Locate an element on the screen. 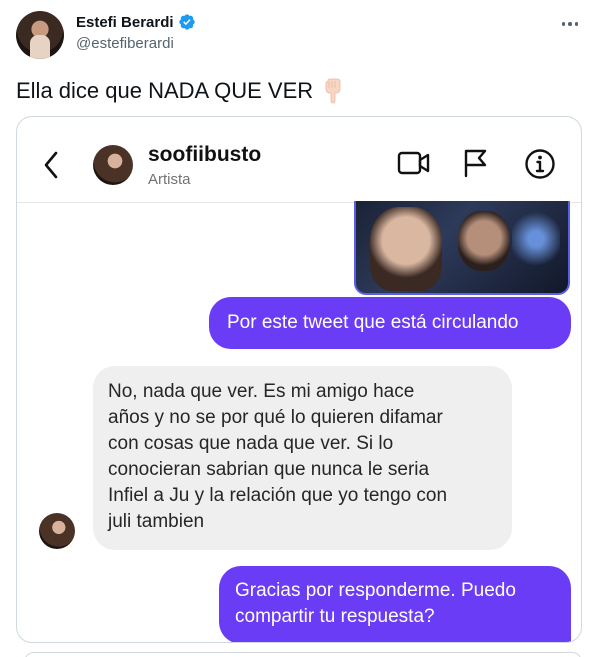 Image resolution: width=598 pixels, height=657 pixels. dm-header: soofiibusto Artista is located at coordinates (299, 160).